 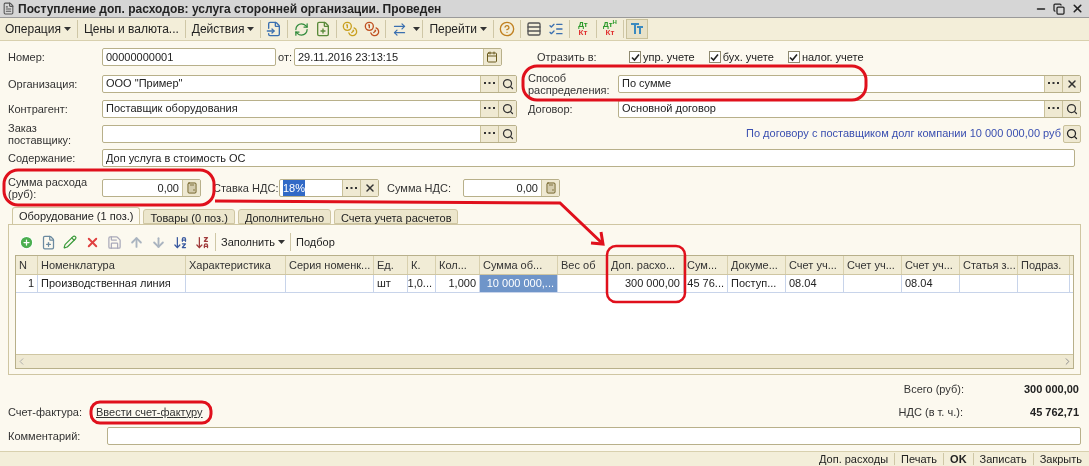 I want to click on input-field: По сумме, so click(x=849, y=83).